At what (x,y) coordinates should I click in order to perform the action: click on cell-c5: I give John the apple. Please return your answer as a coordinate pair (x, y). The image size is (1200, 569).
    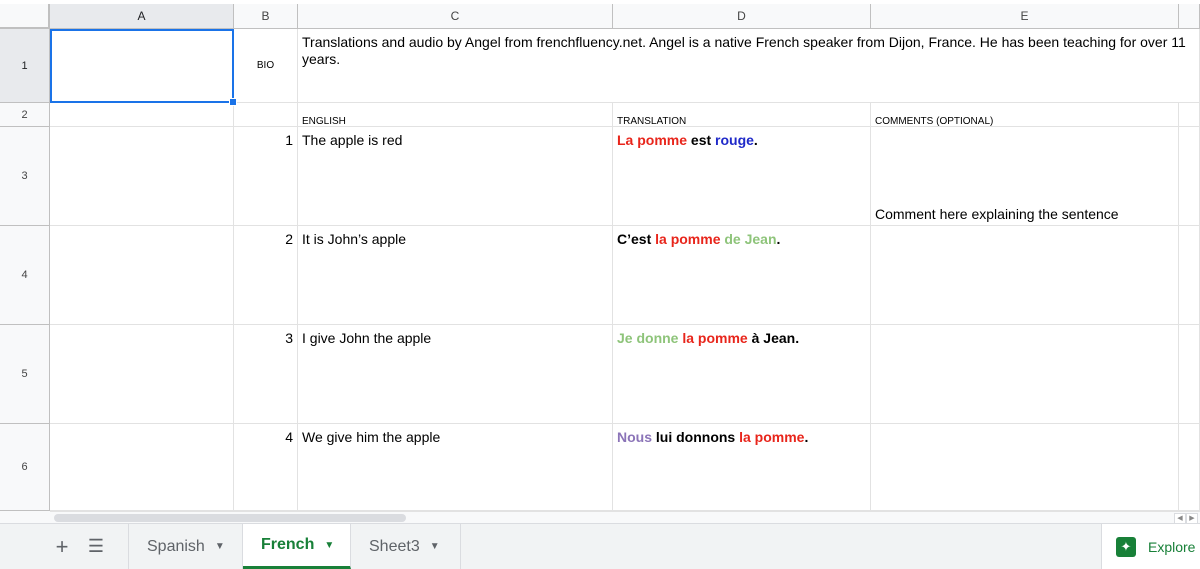
    Looking at the image, I should click on (455, 374).